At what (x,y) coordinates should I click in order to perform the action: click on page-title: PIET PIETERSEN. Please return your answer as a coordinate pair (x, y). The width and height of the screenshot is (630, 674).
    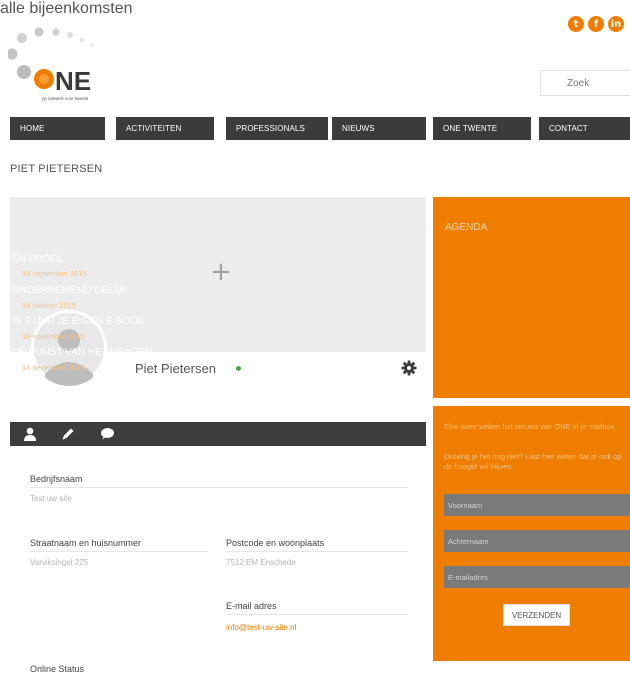
    Looking at the image, I should click on (56, 169).